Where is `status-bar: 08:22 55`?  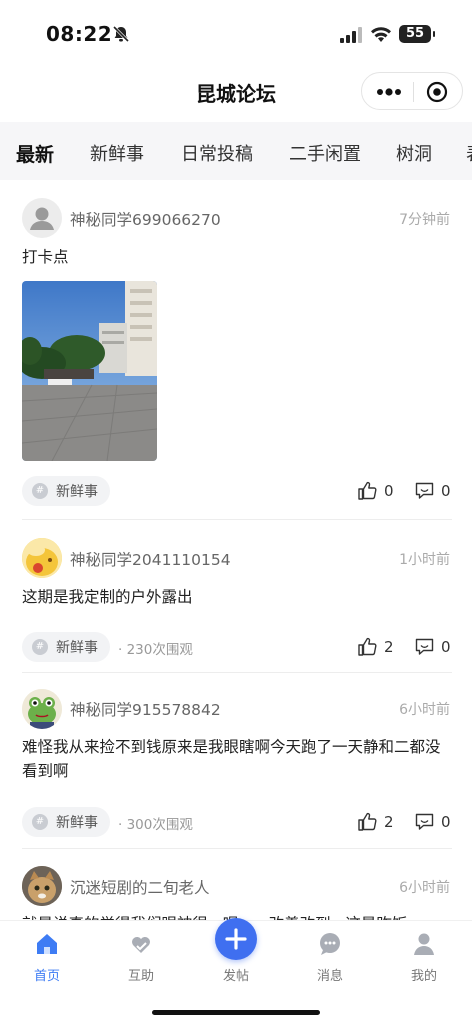
status-bar: 08:22 55 is located at coordinates (236, 32).